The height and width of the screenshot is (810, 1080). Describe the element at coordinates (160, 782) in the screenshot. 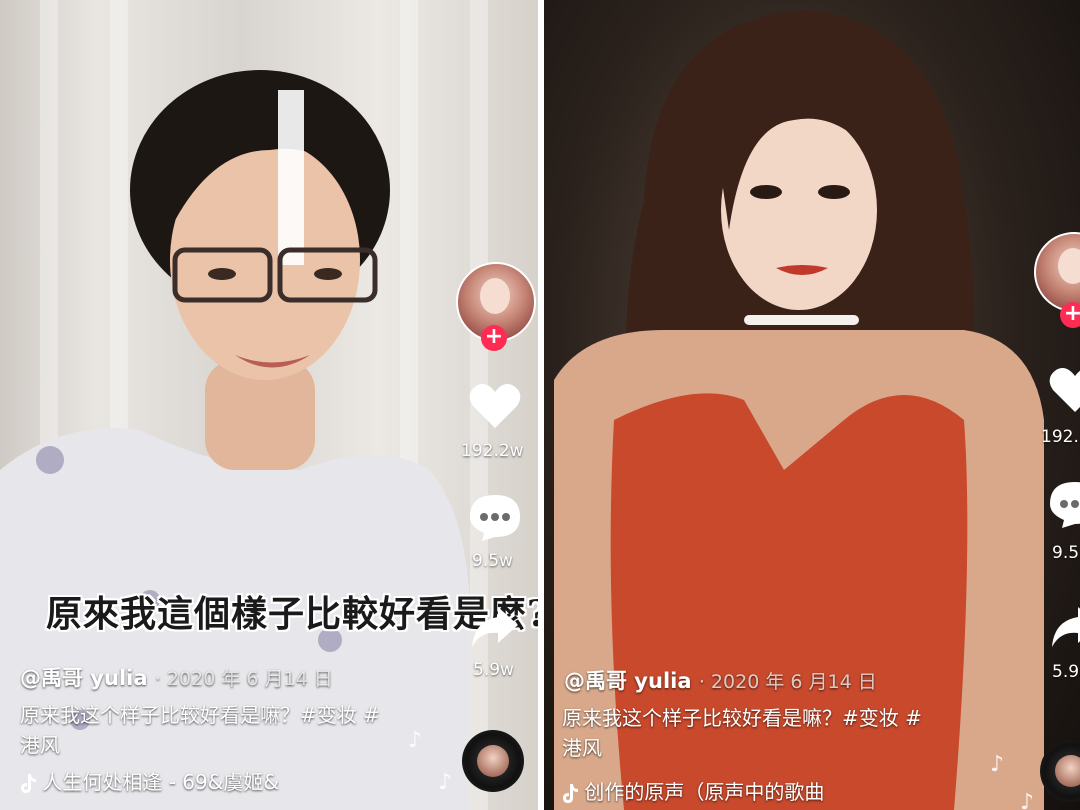

I see `music-title: 人生何处相逢 - 69&虞姬&` at that location.